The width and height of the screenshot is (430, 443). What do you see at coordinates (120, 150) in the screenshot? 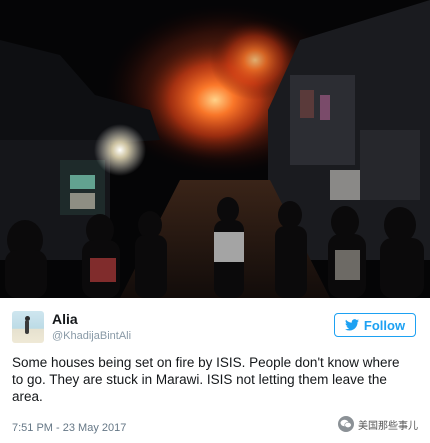
I see `street-lamp` at bounding box center [120, 150].